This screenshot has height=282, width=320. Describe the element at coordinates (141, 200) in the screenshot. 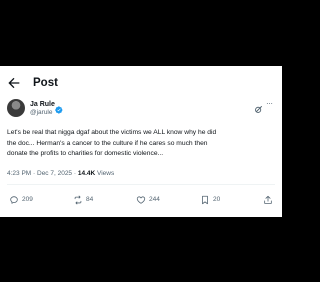

I see `heart-icon` at that location.